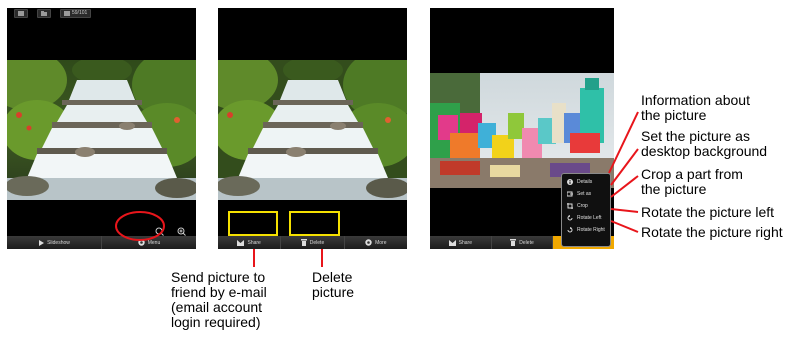 The width and height of the screenshot is (810, 340). Describe the element at coordinates (692, 174) in the screenshot. I see `annotation-line: Crop a part from` at that location.